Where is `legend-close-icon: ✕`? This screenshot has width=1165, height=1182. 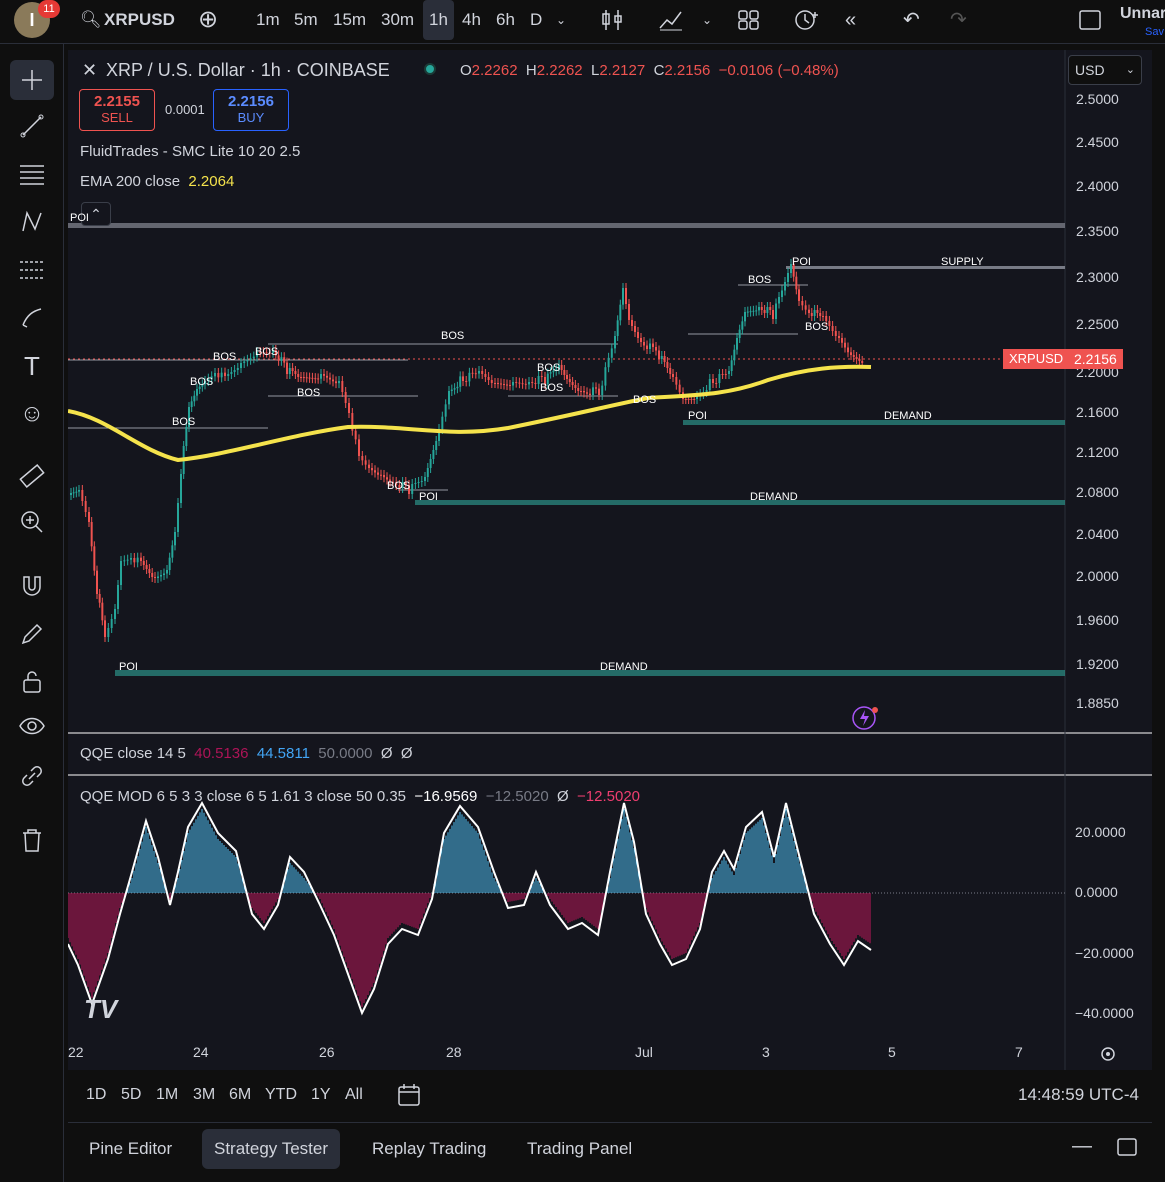
legend-close-icon: ✕ is located at coordinates (89, 70).